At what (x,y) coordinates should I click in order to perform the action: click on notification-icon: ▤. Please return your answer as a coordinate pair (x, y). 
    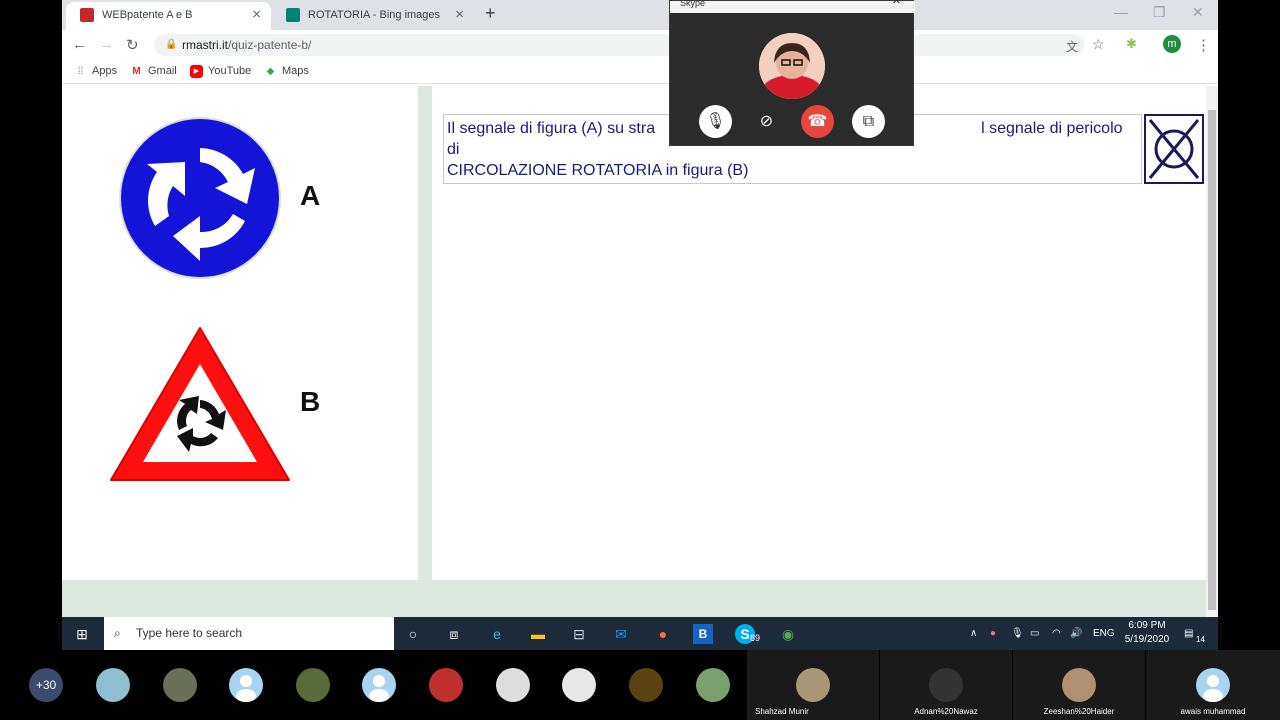
    Looking at the image, I should click on (1188, 633).